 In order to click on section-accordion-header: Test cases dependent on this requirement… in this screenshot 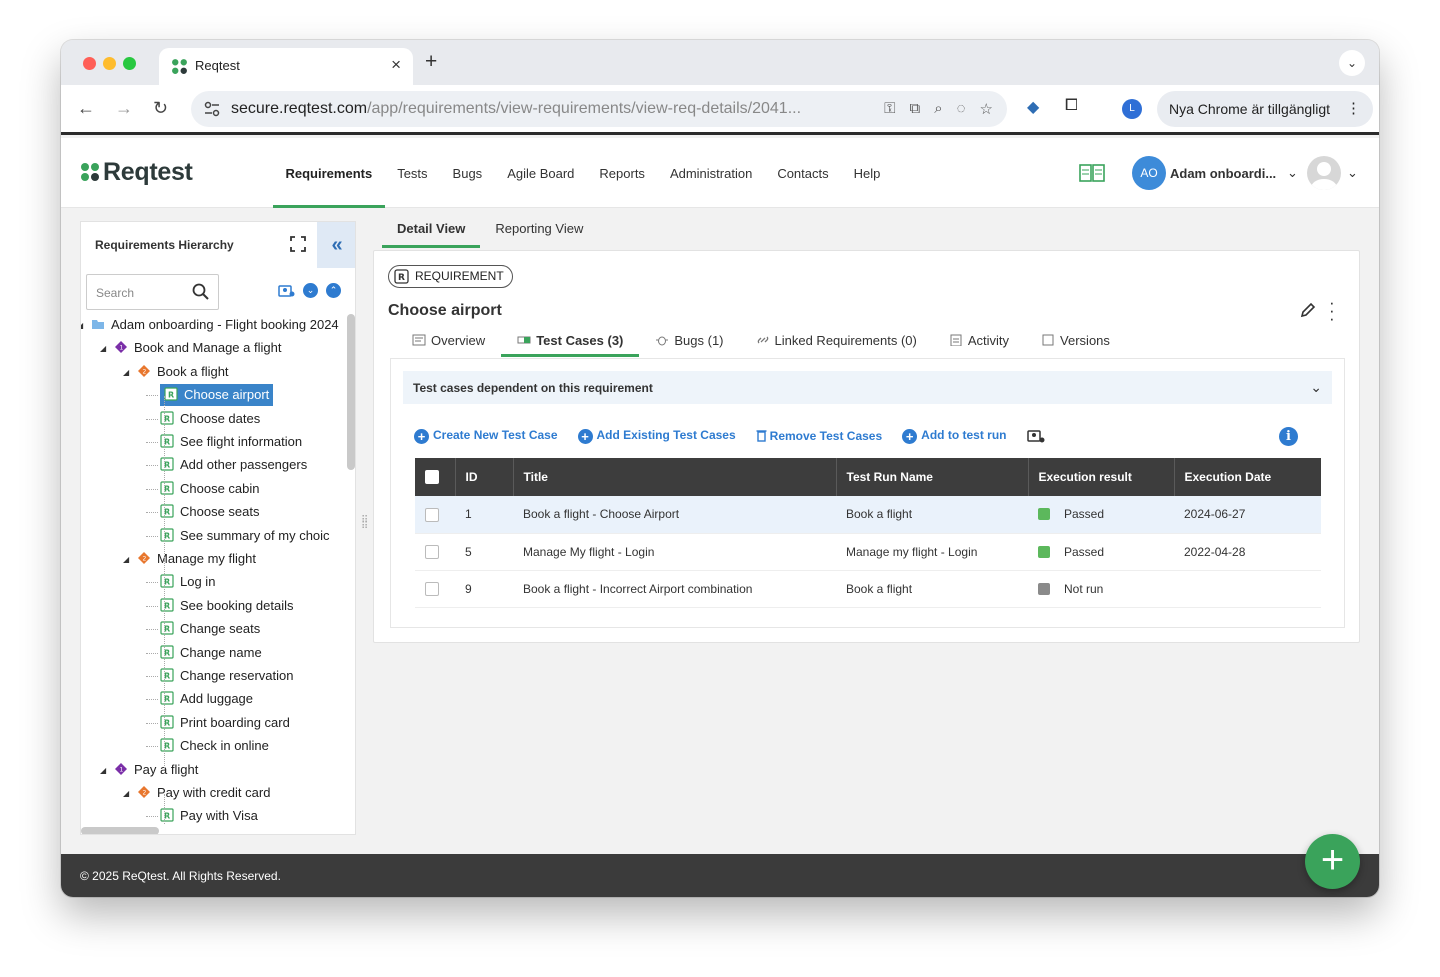, I will do `click(867, 387)`.